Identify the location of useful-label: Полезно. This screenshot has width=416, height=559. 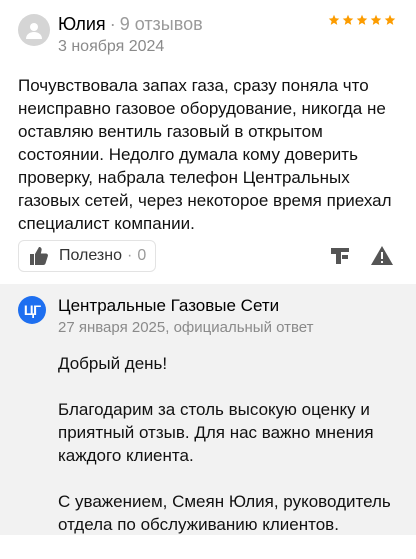
(90, 255).